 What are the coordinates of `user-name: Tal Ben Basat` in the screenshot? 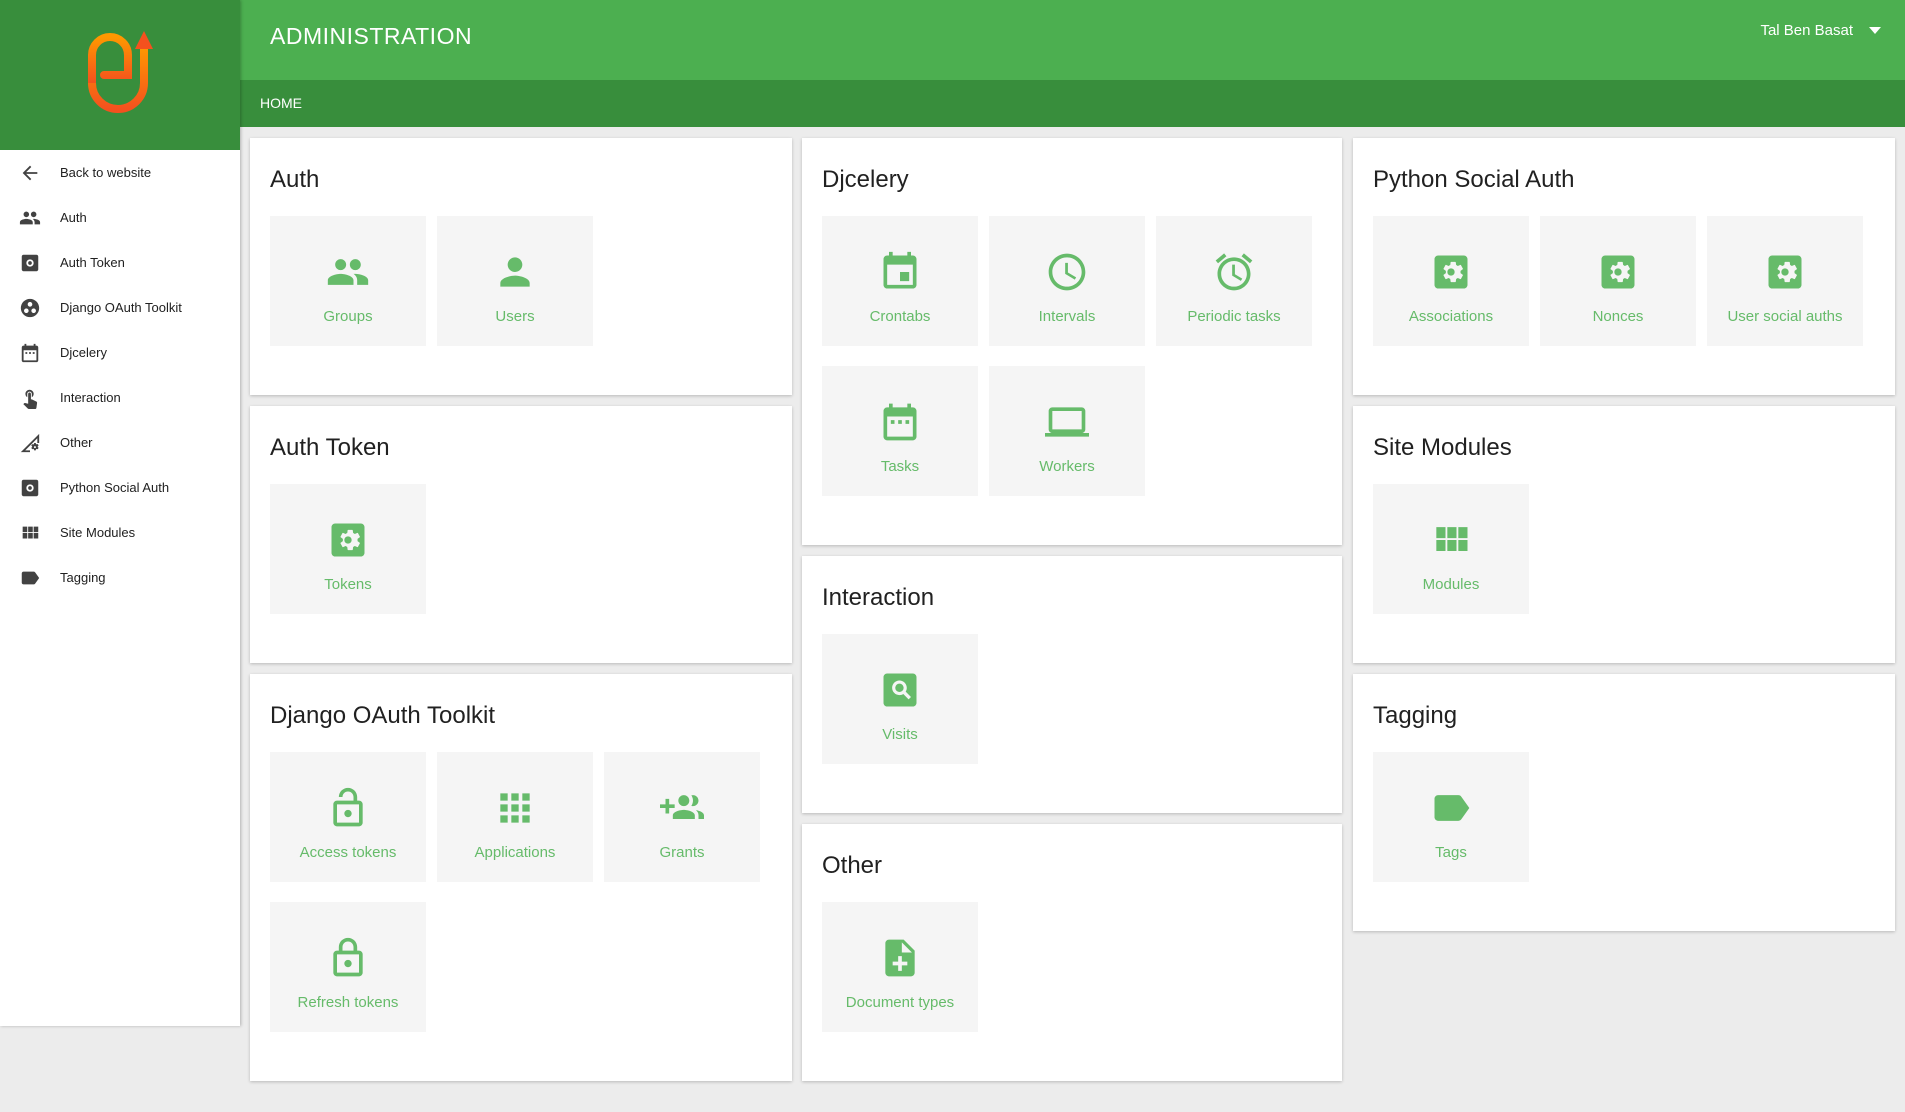 It's located at (1806, 30).